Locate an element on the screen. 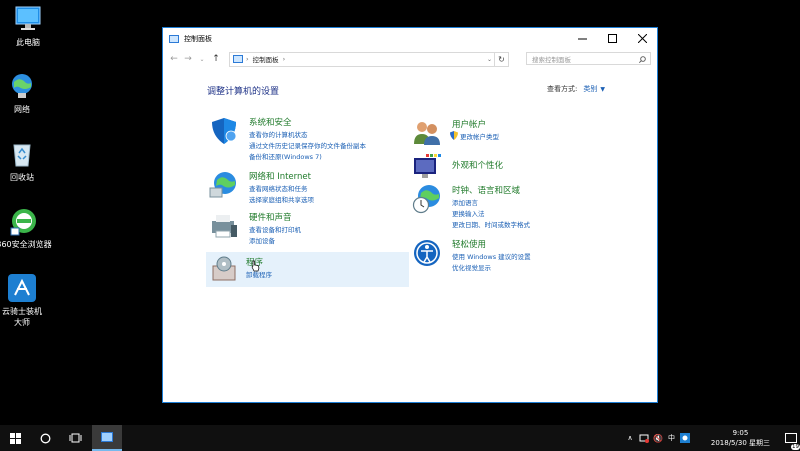 This screenshot has width=800, height=451. address-dropdown-icon: ⌄ is located at coordinates (489, 59).